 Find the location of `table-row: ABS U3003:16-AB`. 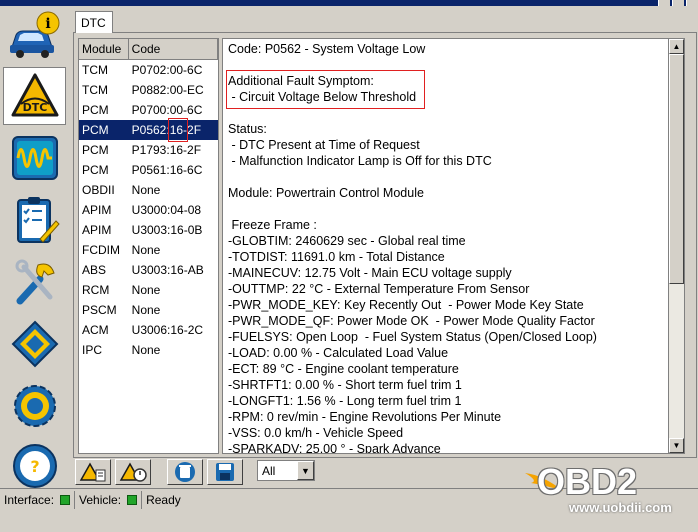

table-row: ABS U3003:16-AB is located at coordinates (148, 270).